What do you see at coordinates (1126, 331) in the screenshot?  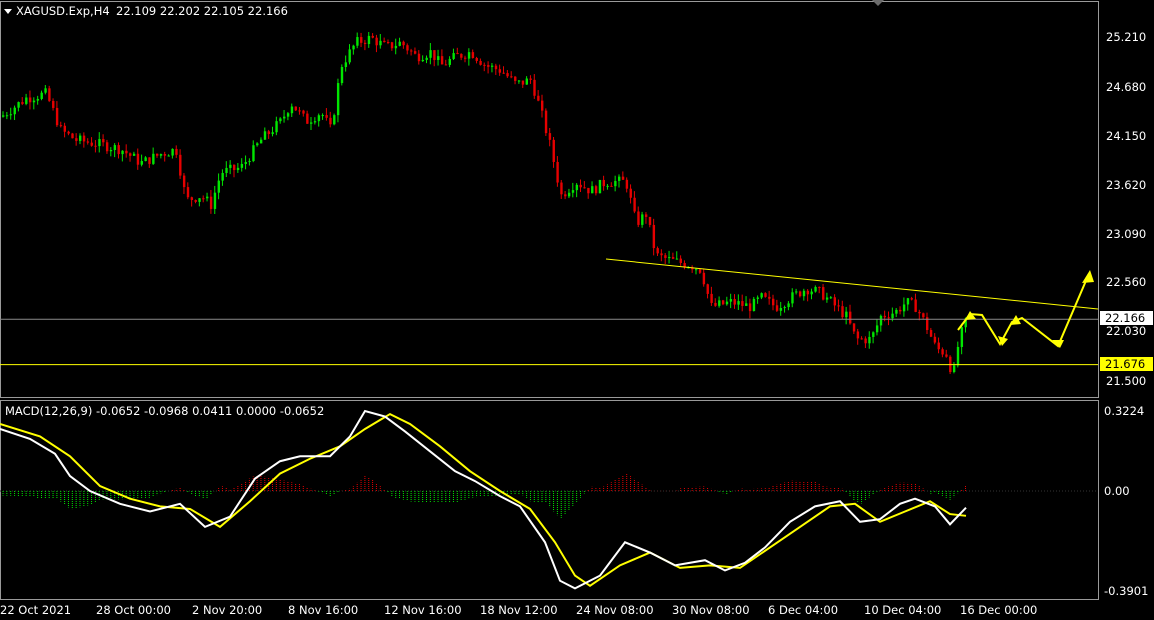 I see `price-tick: 22.030` at bounding box center [1126, 331].